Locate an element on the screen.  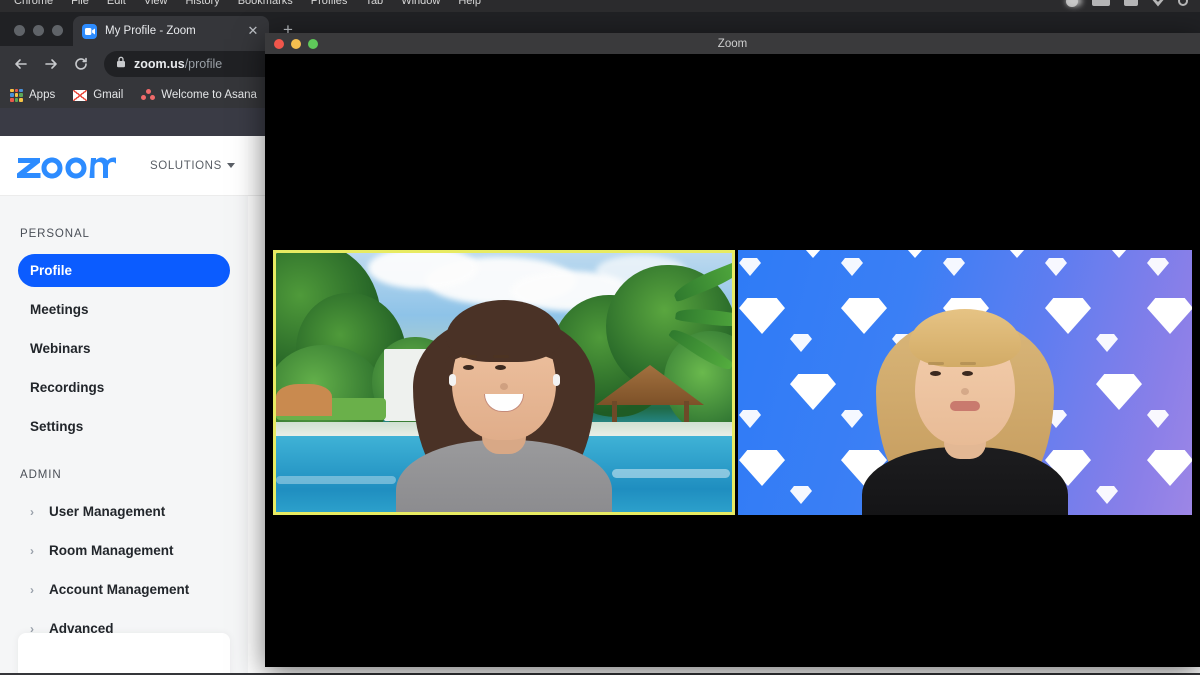
close-icon: ✕ is located at coordinates (253, 31).